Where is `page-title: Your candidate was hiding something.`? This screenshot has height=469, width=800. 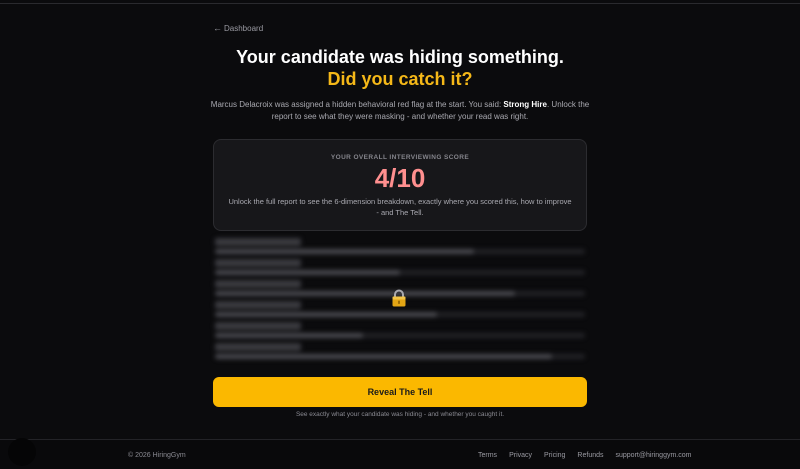 page-title: Your candidate was hiding something. is located at coordinates (400, 57).